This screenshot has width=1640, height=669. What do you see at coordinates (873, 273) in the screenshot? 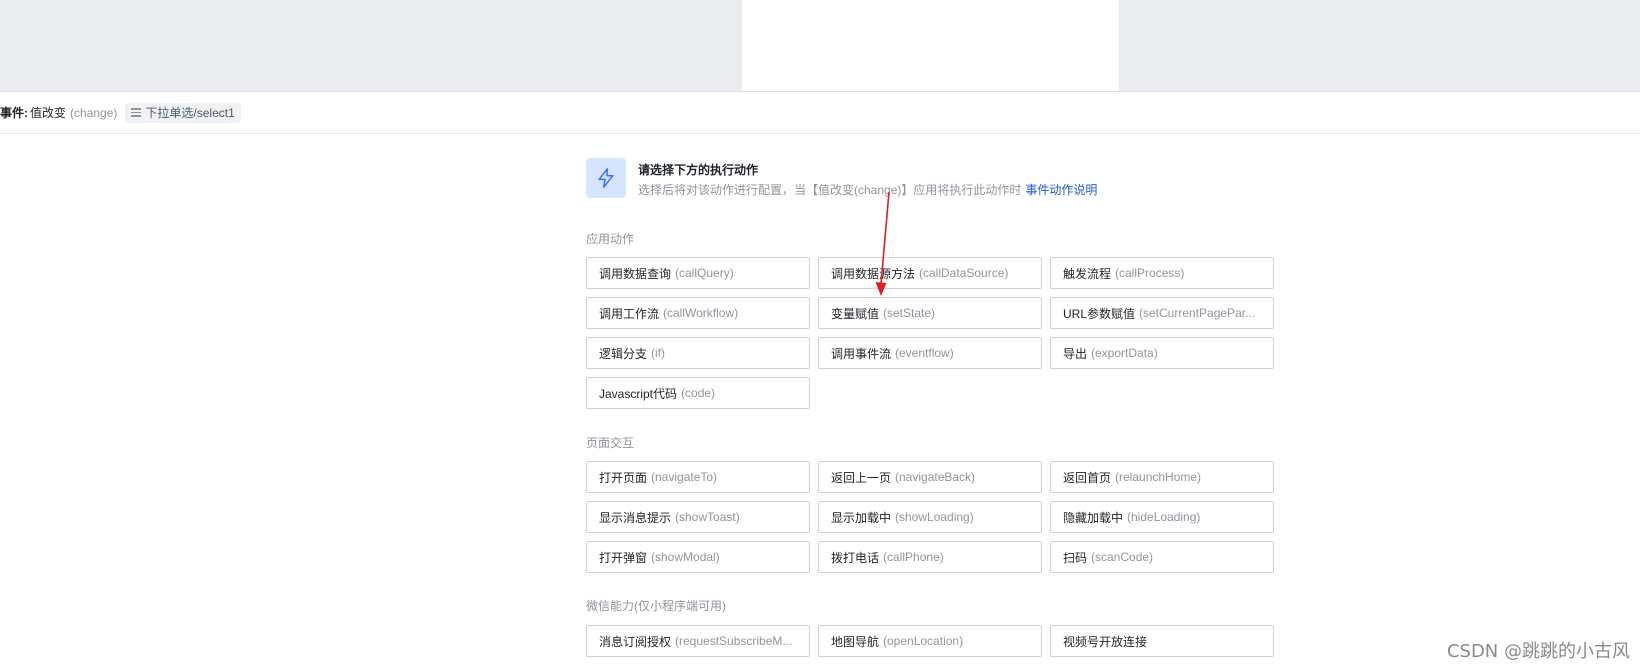
I see `action-name: 调用数据源方法` at bounding box center [873, 273].